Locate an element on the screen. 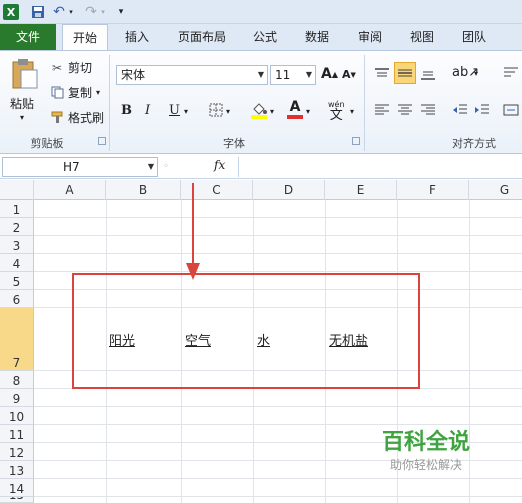 This screenshot has height=503, width=522. align-middle-icon is located at coordinates (405, 73).